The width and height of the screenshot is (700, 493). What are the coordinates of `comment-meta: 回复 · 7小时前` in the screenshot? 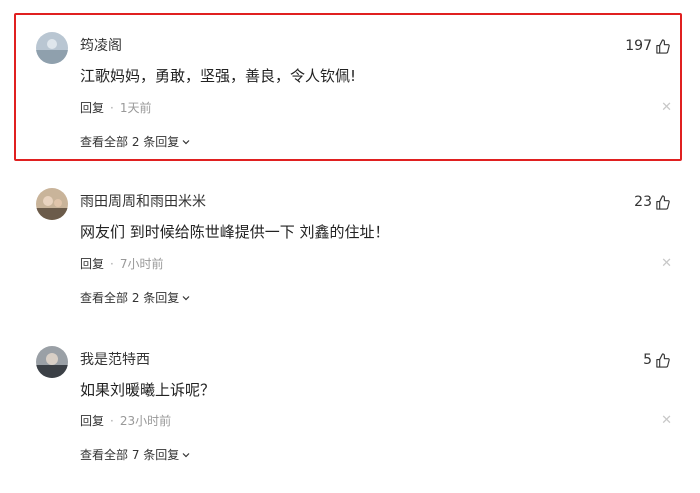 It's located at (121, 264).